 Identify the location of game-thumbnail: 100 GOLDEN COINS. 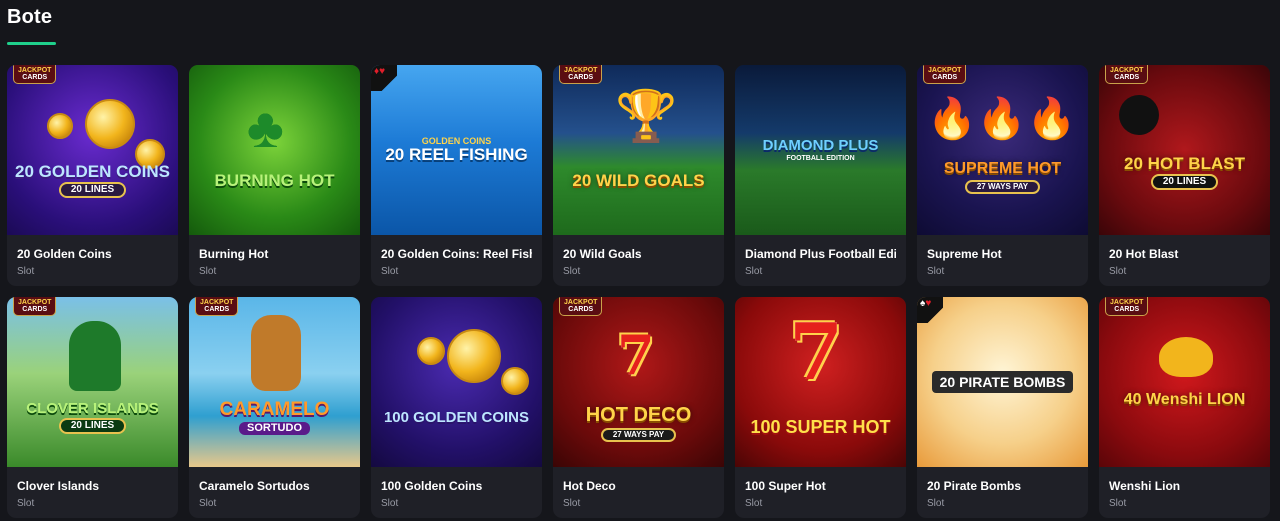
(456, 382).